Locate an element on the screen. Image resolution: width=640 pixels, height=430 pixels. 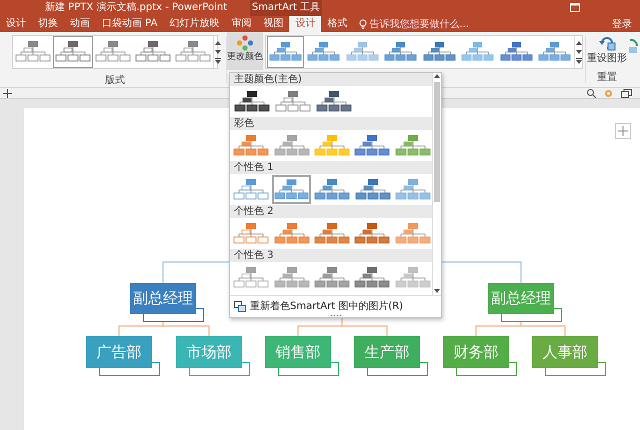
convert-icon is located at coordinates (633, 46).